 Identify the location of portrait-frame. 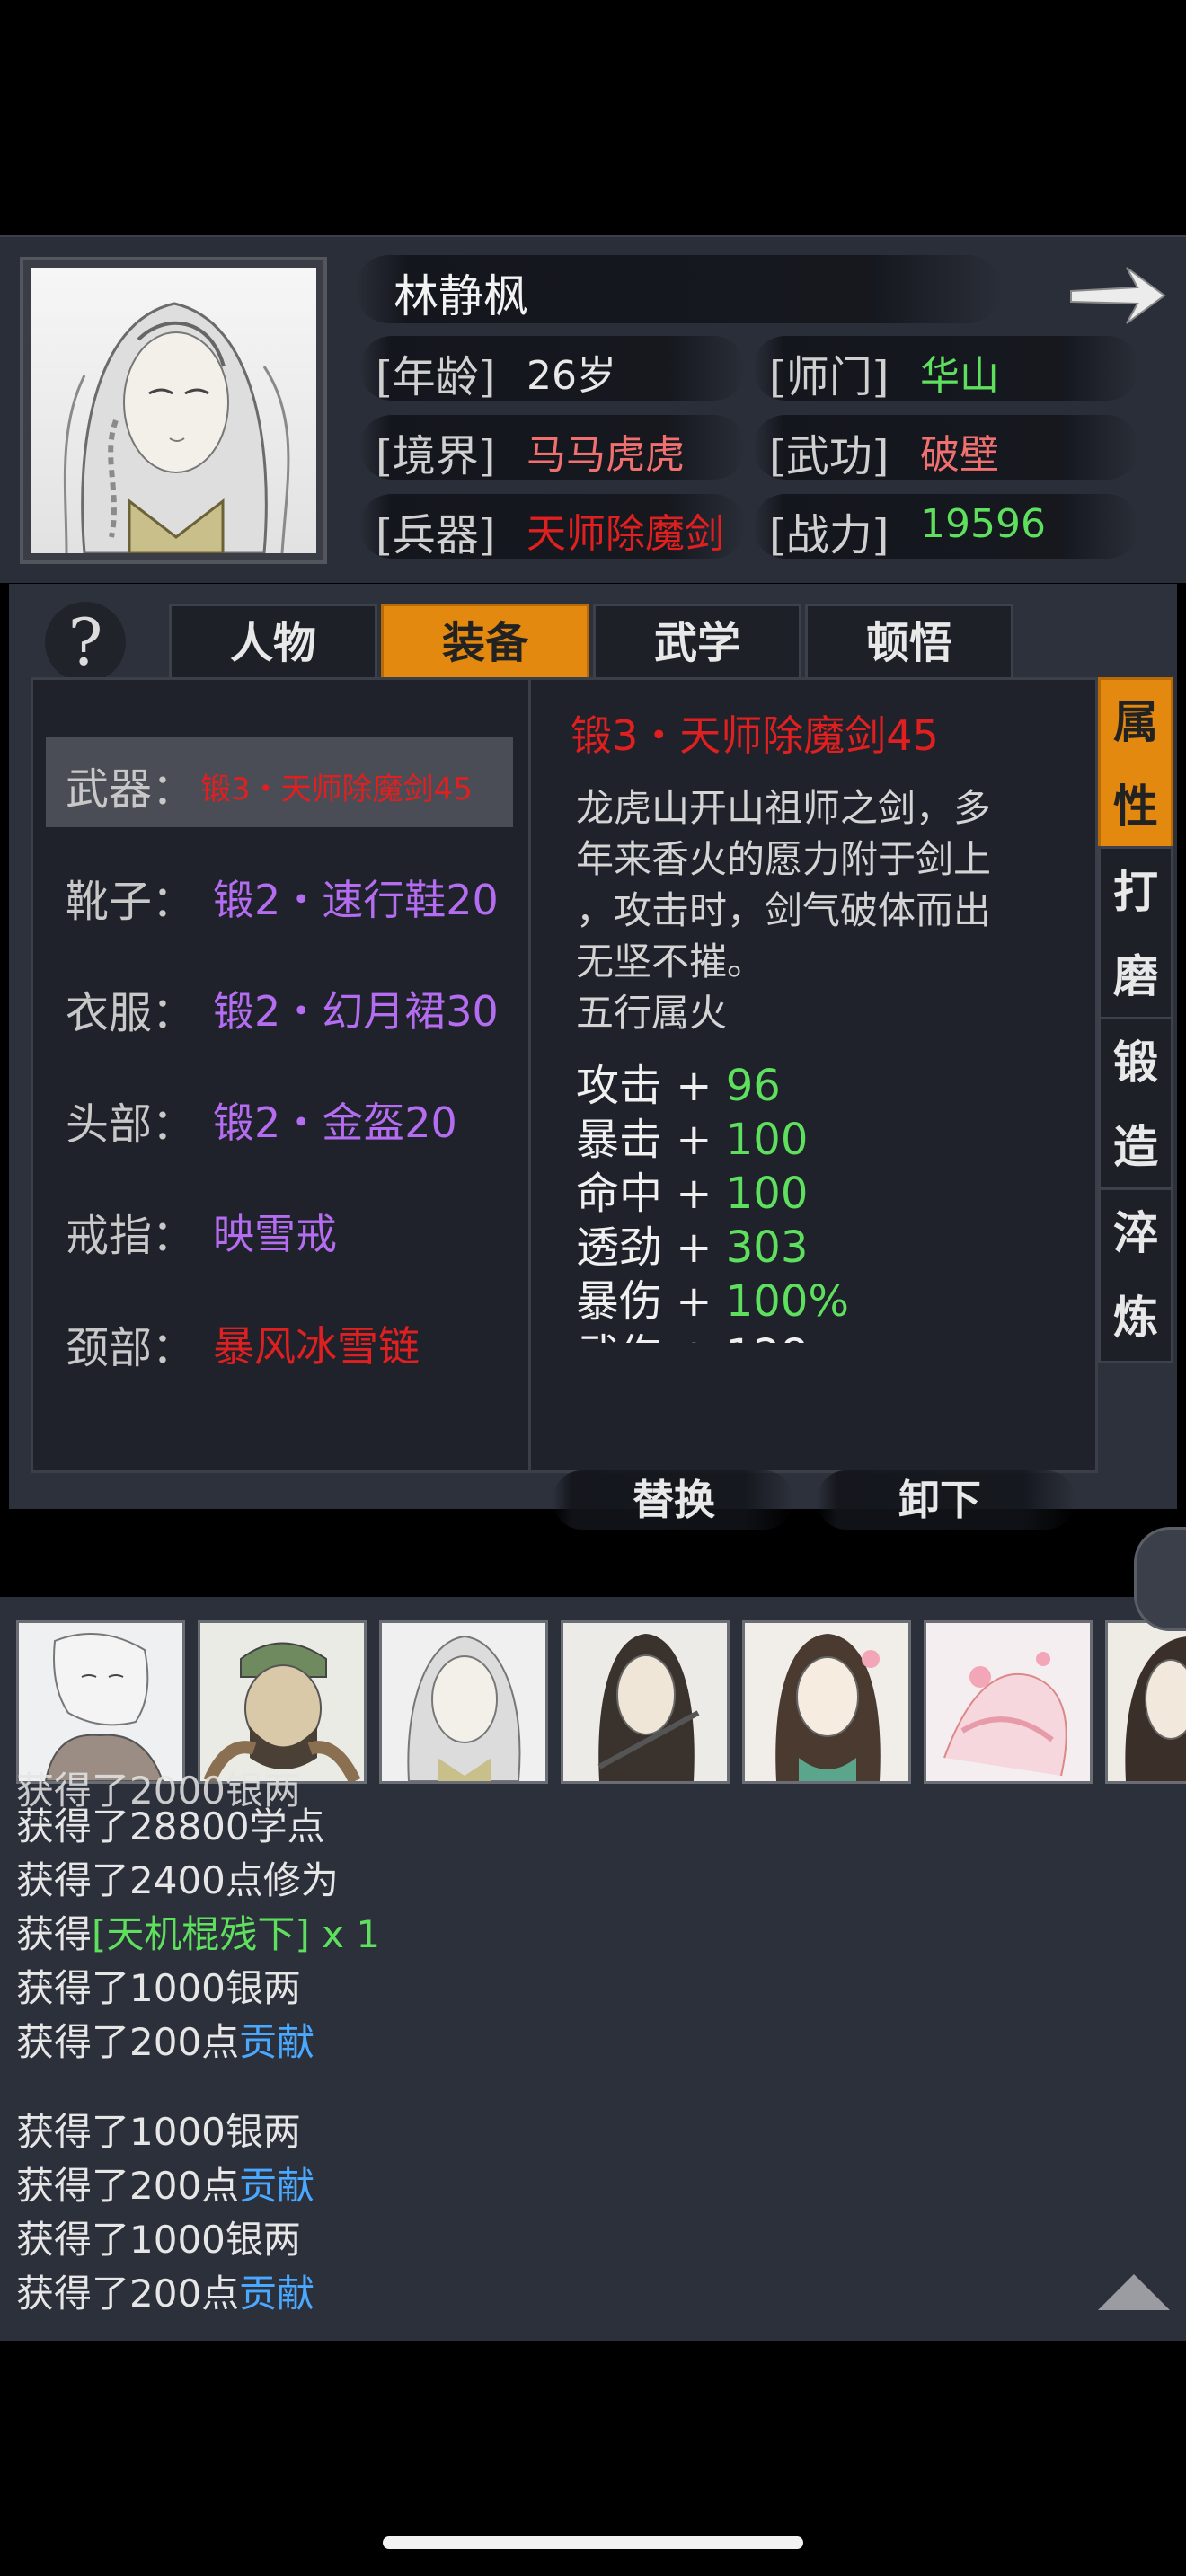
(173, 410).